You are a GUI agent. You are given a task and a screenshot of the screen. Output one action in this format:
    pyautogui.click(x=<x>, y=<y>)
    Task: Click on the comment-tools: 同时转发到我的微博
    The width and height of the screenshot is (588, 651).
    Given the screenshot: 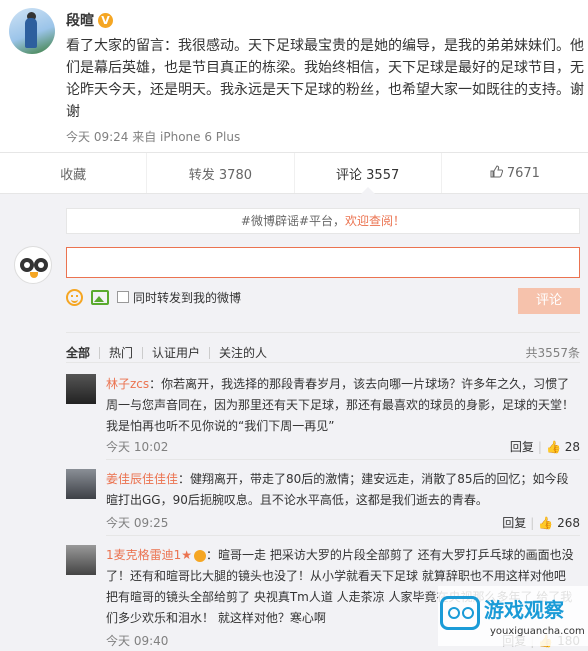 What is the action you would take?
    pyautogui.click(x=153, y=297)
    